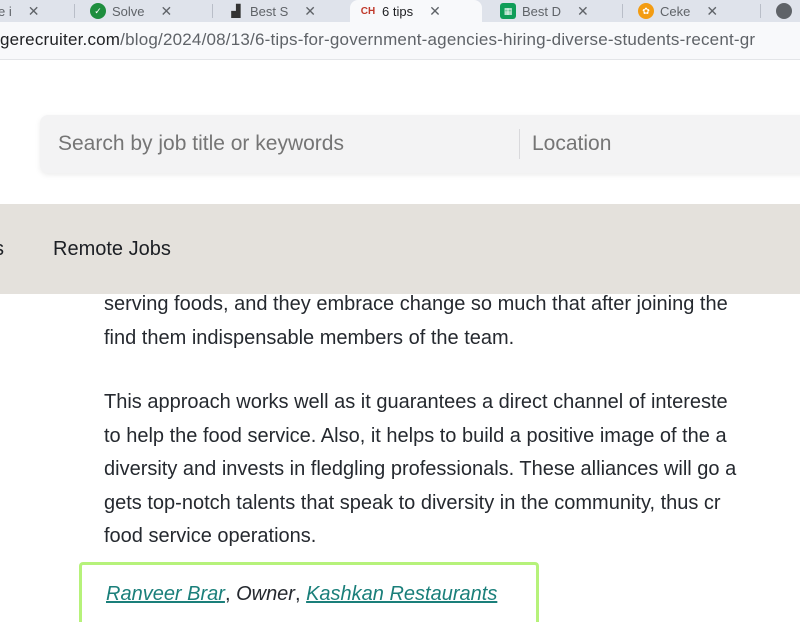  Describe the element at coordinates (416, 11) in the screenshot. I see `browser-tab-active: CH 6 tips ✕` at that location.